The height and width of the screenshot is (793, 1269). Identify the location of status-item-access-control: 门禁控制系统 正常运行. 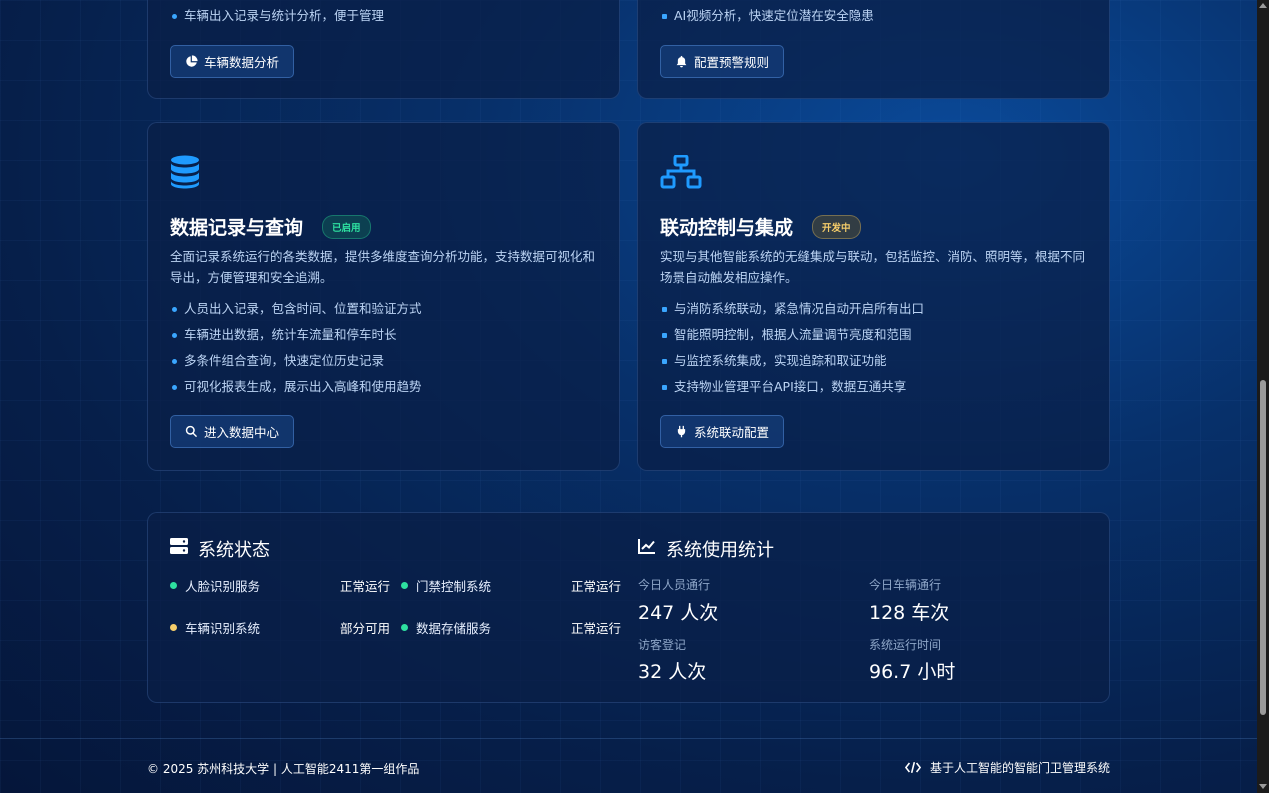
(511, 585).